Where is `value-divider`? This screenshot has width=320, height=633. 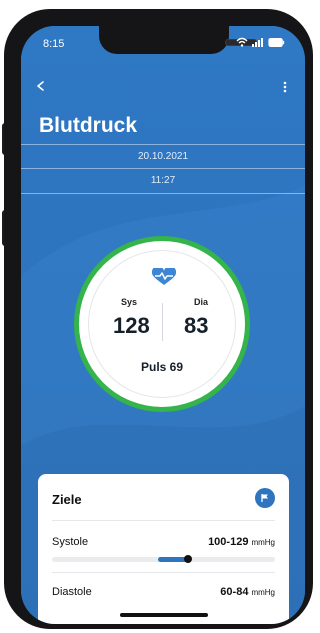 value-divider is located at coordinates (162, 322).